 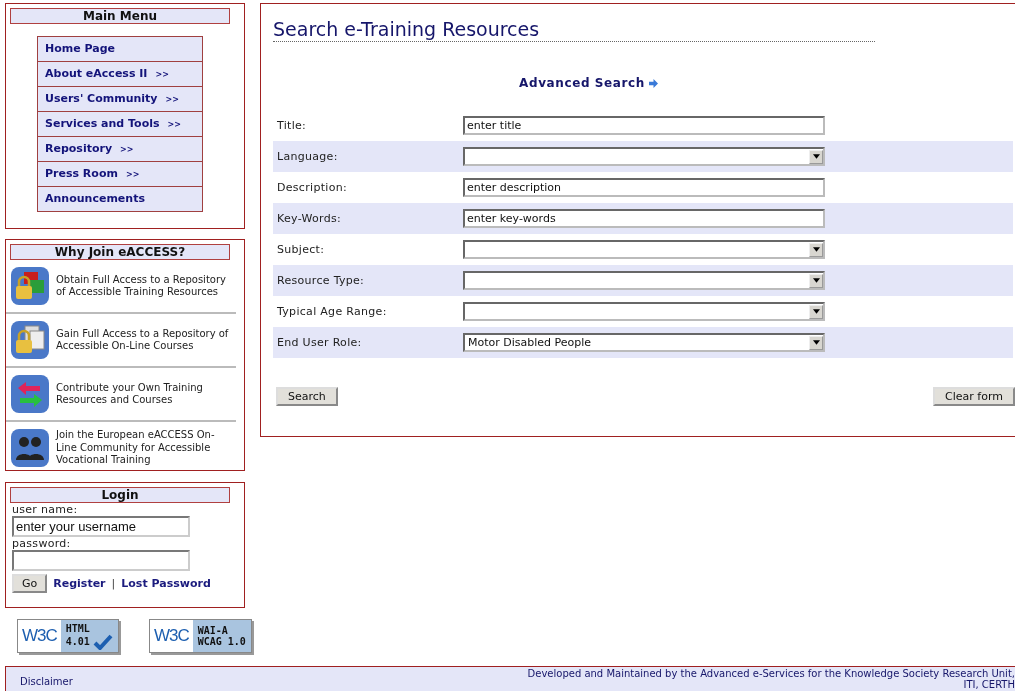 I want to click on arrow-right-icon, so click(x=653, y=83).